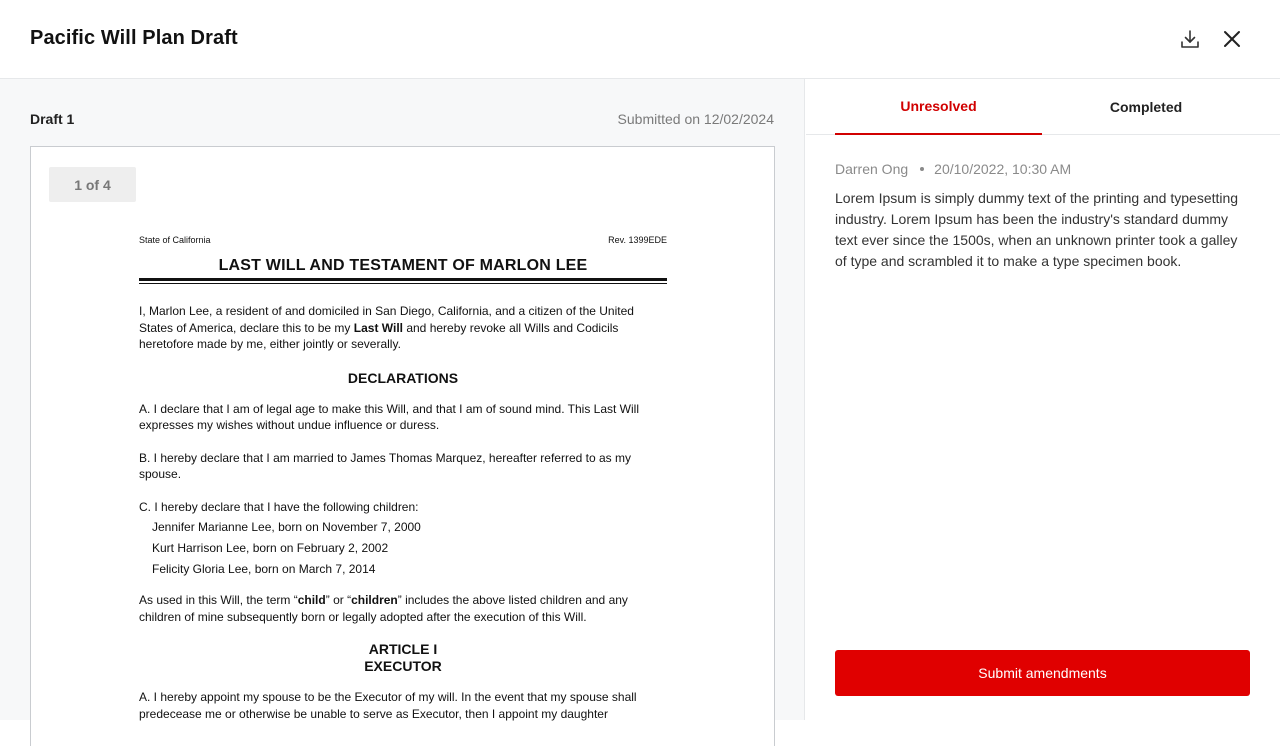 This screenshot has height=746, width=1280. Describe the element at coordinates (218, 600) in the screenshot. I see `child-definition-text: As used in this Will, the term “` at that location.